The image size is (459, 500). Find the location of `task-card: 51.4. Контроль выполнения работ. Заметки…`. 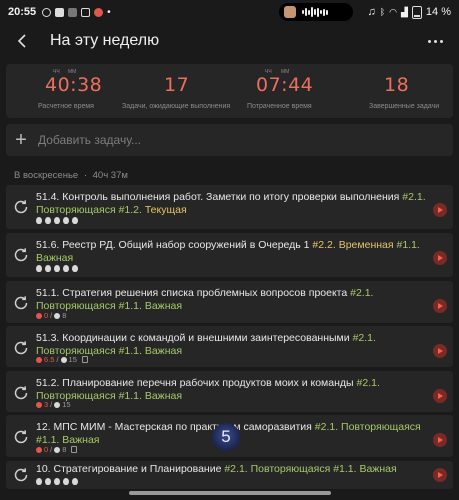

task-card: 51.4. Контроль выполнения работ. Заметки… is located at coordinates (229, 207).